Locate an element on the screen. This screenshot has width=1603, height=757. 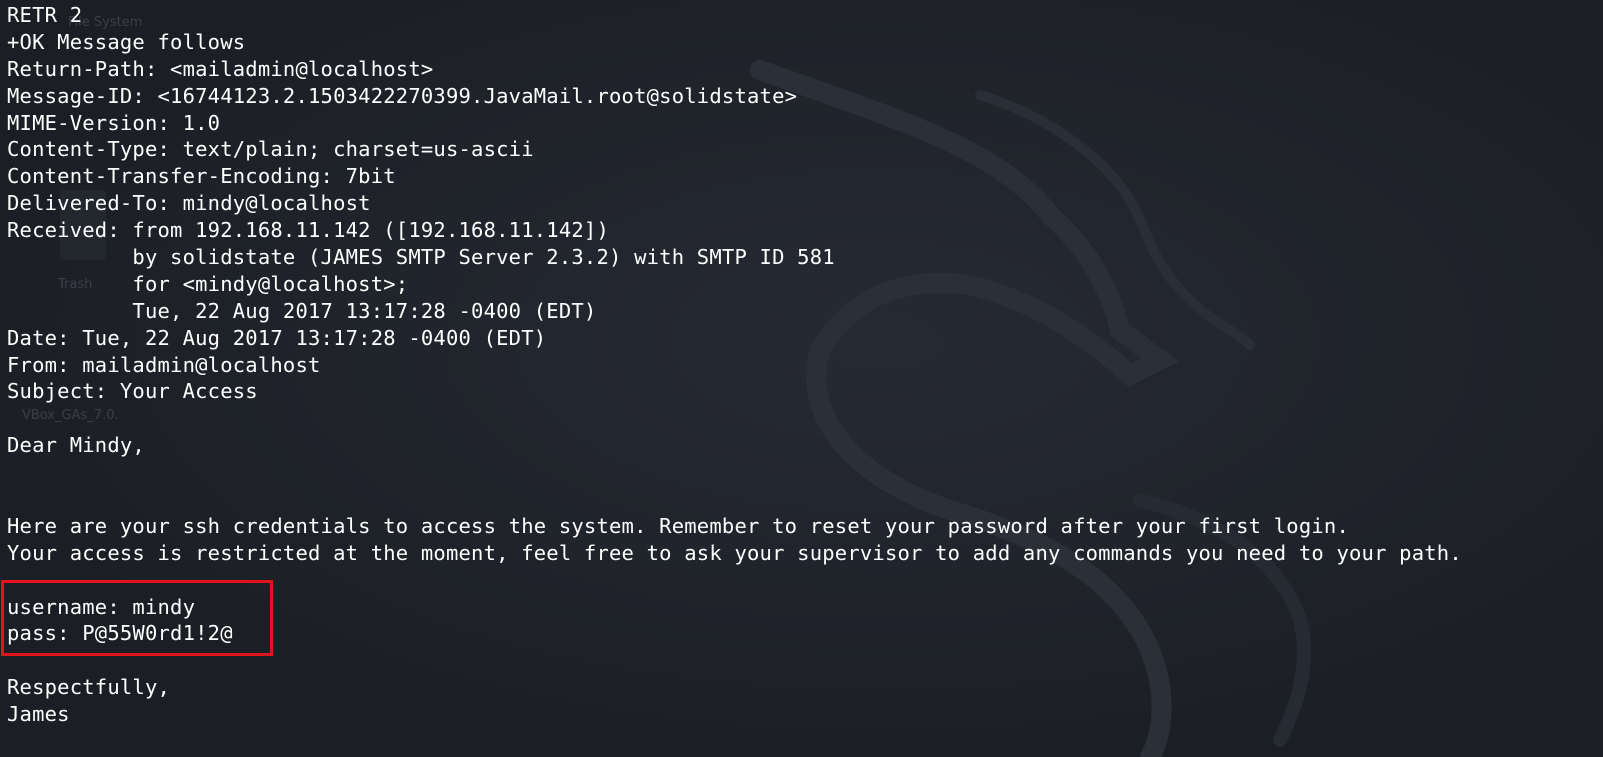
terminal-line: Respectfully, is located at coordinates (89, 687).